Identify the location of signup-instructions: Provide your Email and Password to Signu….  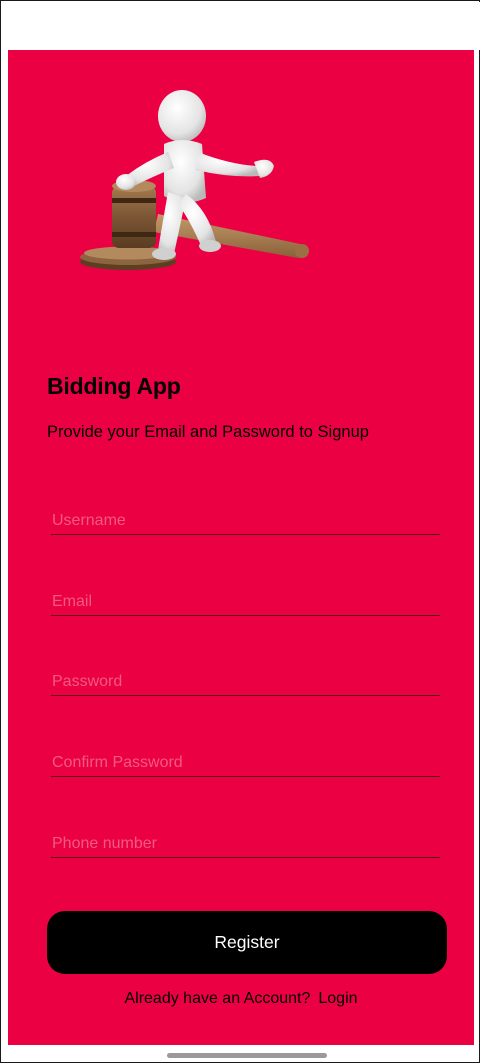
(208, 432).